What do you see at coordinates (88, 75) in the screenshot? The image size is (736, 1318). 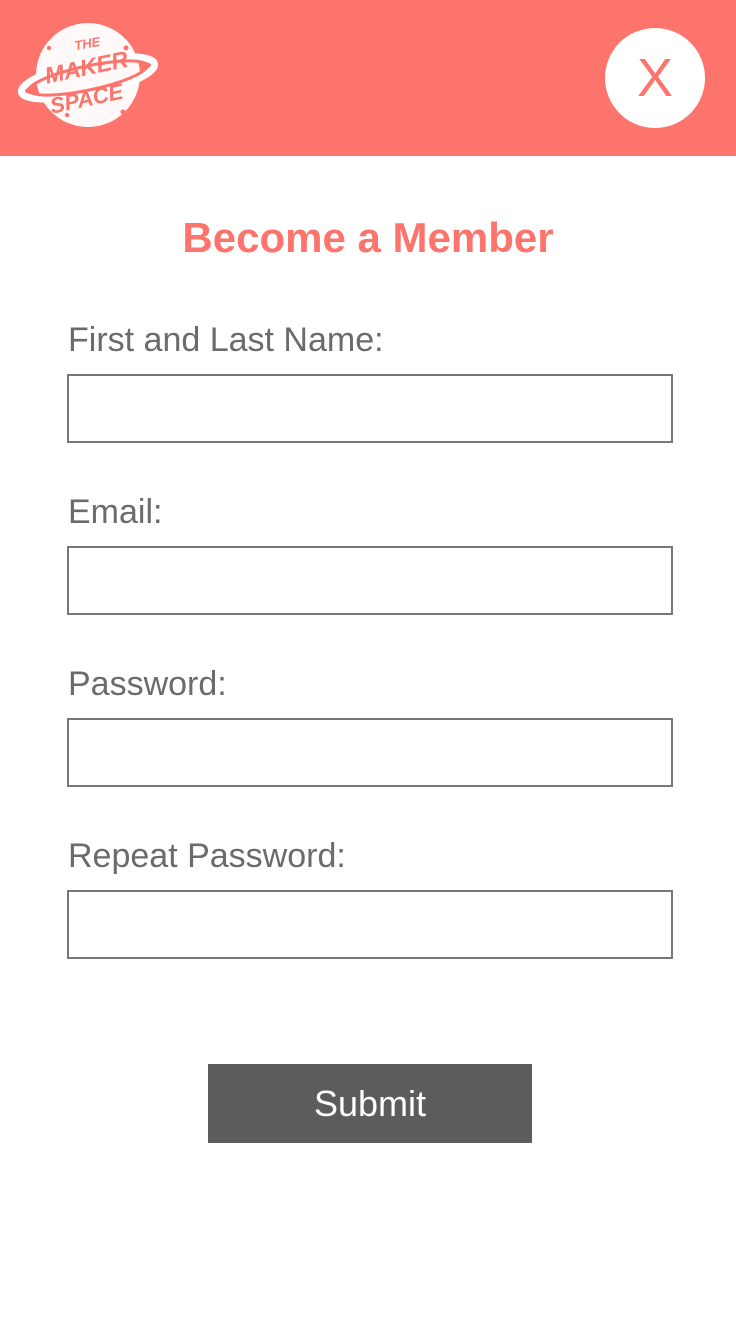 I see `maker-space-logo: THE MAKER SPACE` at bounding box center [88, 75].